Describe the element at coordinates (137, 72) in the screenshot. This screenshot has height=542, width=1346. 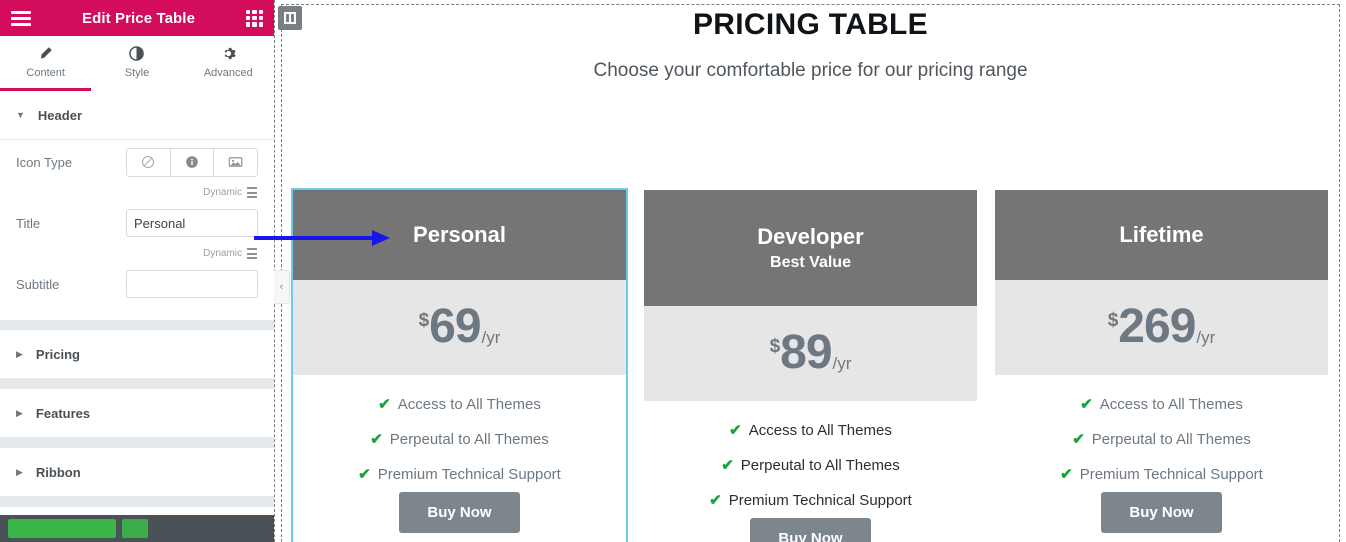
I see `tab-style-label: Style` at that location.